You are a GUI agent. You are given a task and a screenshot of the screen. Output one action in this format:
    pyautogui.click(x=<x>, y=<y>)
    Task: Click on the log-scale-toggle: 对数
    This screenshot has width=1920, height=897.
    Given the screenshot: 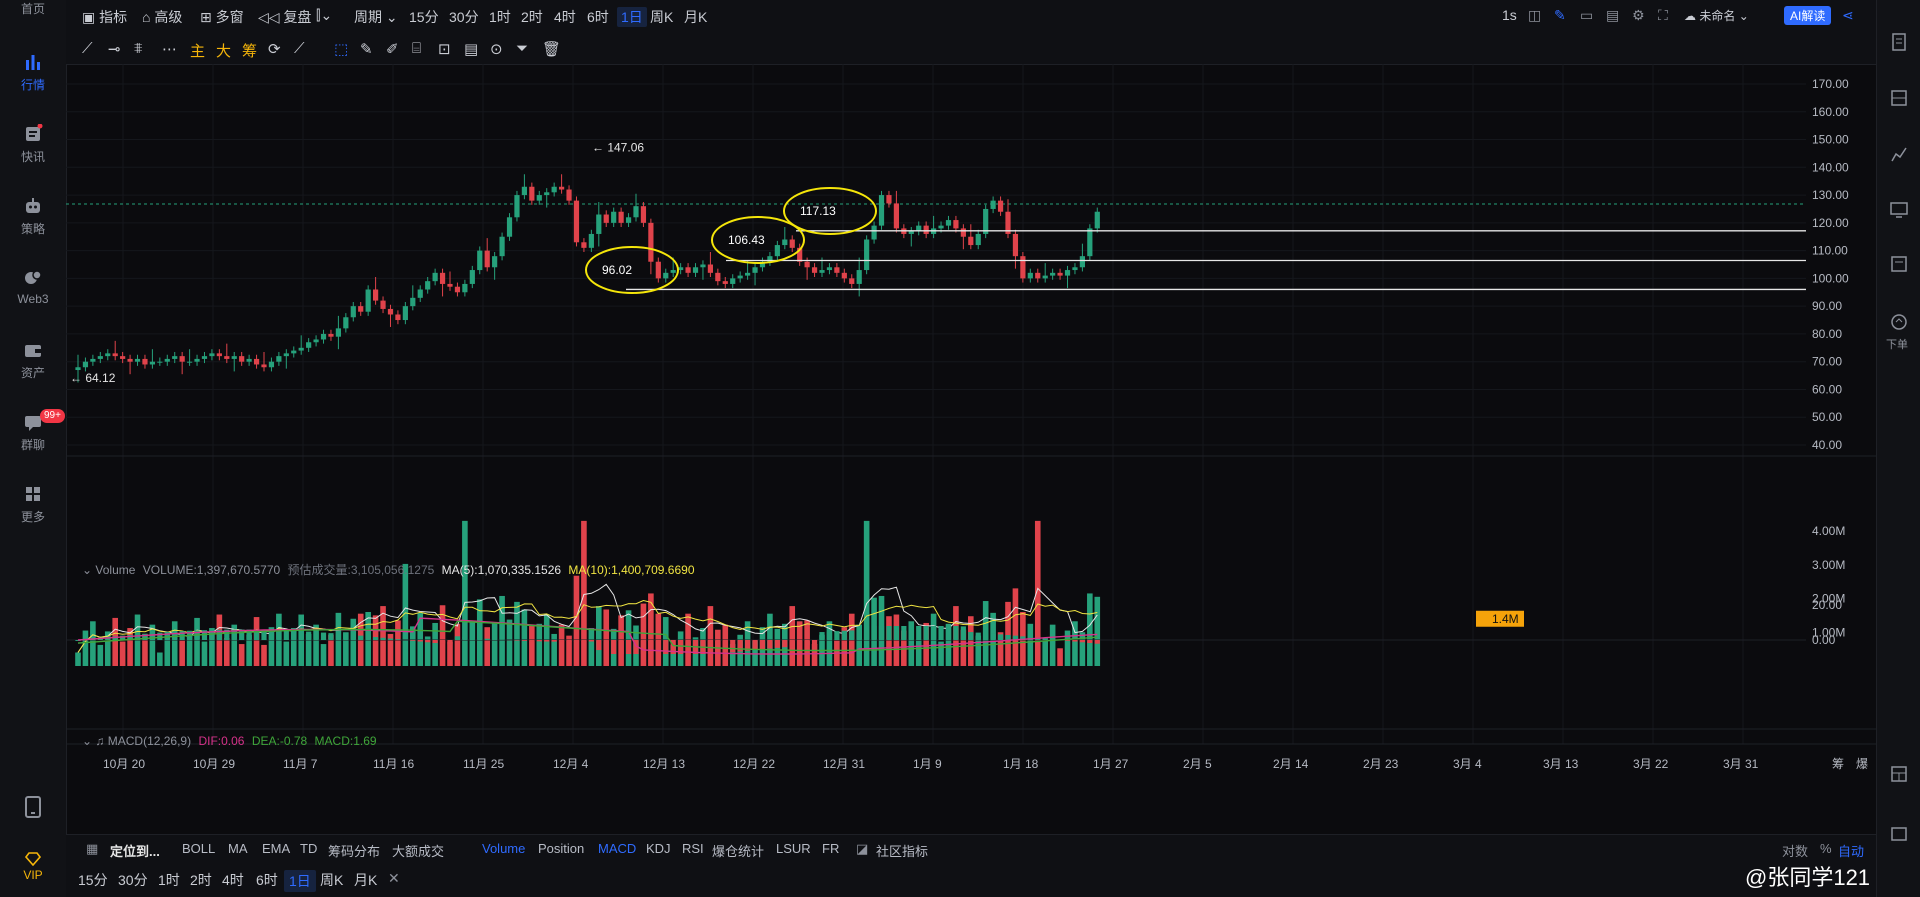 What is the action you would take?
    pyautogui.click(x=1795, y=850)
    